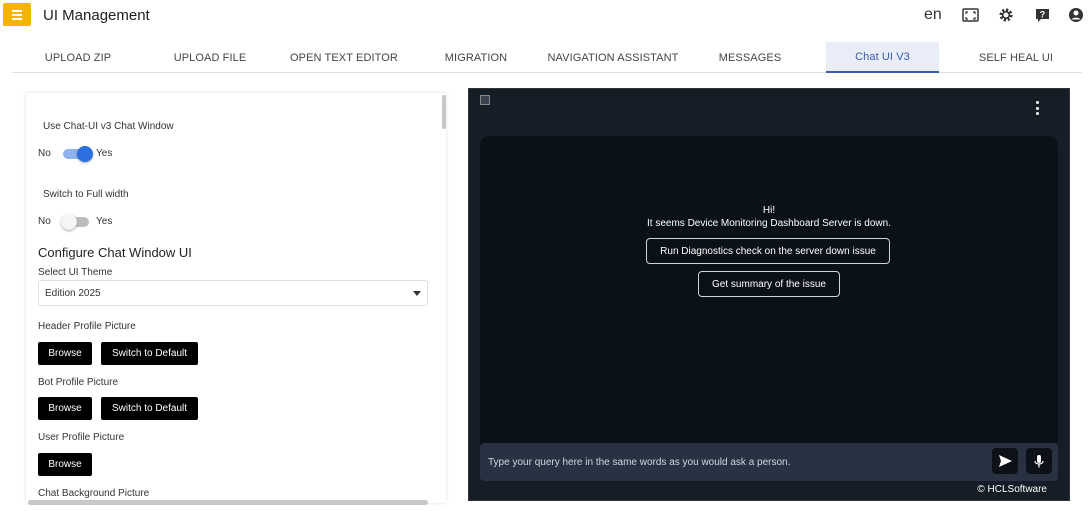 The height and width of the screenshot is (515, 1090). I want to click on chat-input-bar, so click(769, 462).